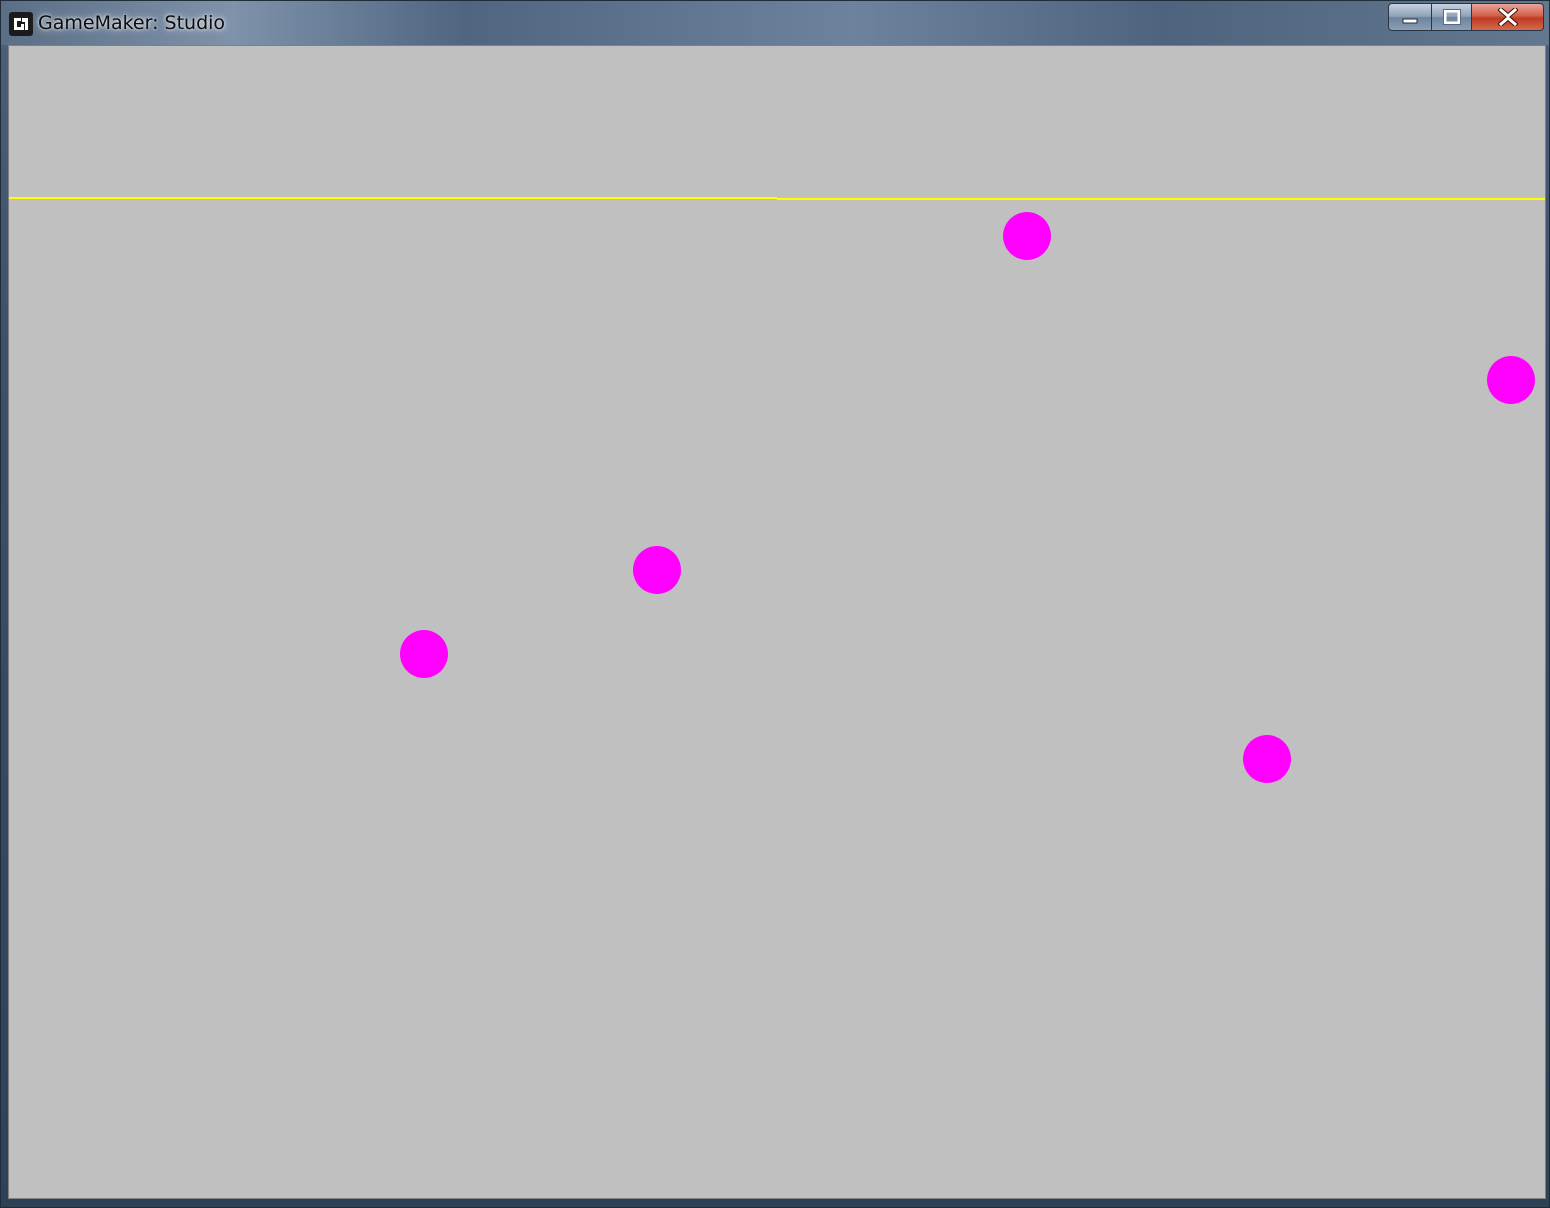  Describe the element at coordinates (132, 23) in the screenshot. I see `window-title: GameMaker: Studio` at that location.